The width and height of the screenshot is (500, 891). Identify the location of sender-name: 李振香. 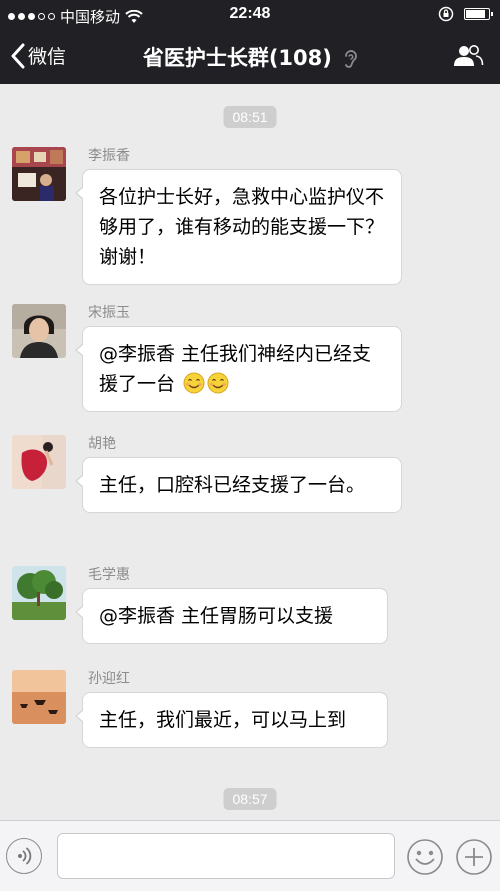
(109, 156).